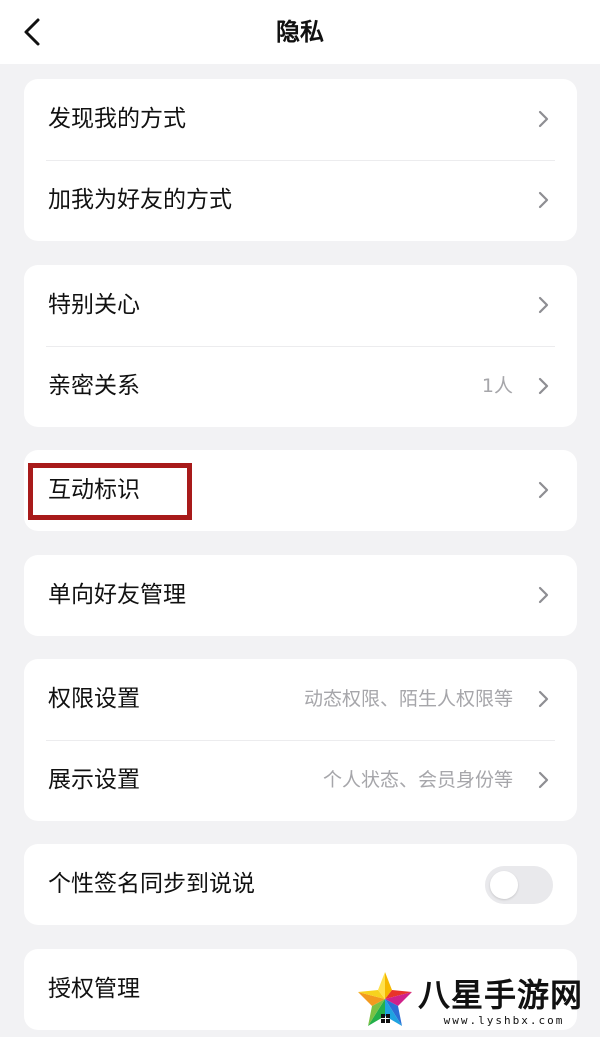 The height and width of the screenshot is (1037, 600). What do you see at coordinates (519, 885) in the screenshot?
I see `signature-sync-toggle` at bounding box center [519, 885].